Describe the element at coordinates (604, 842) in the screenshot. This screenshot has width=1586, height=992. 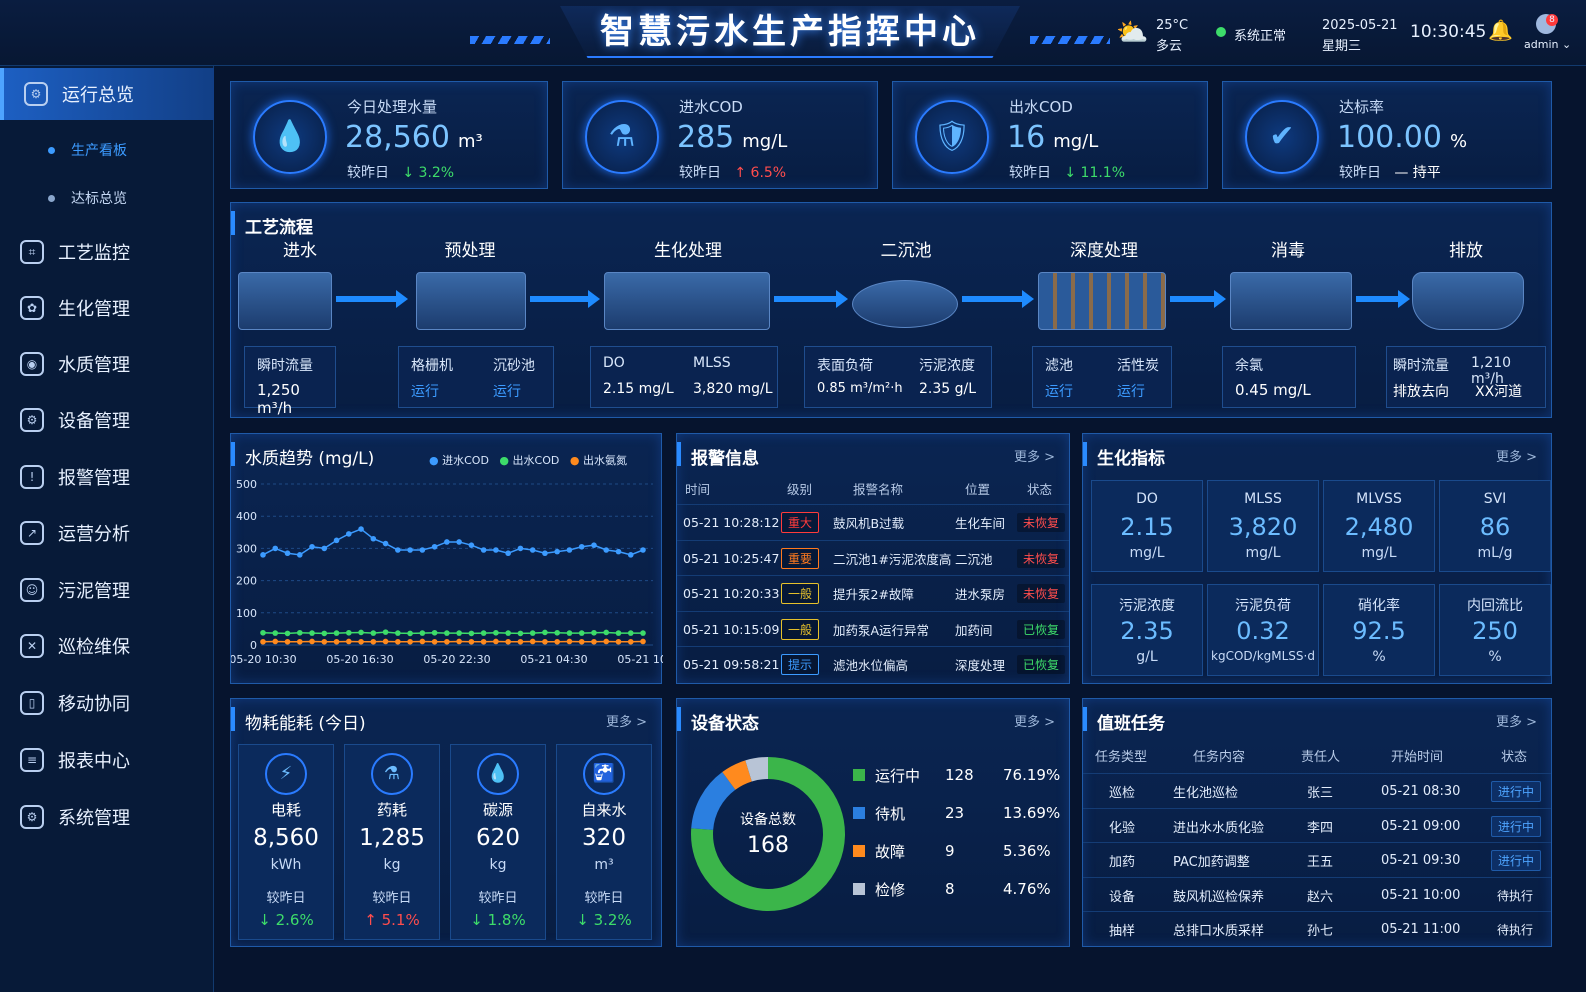
I see `consumption-card: 🚰 自来水 320 m³ 较昨日 ↓ 3.2%` at that location.